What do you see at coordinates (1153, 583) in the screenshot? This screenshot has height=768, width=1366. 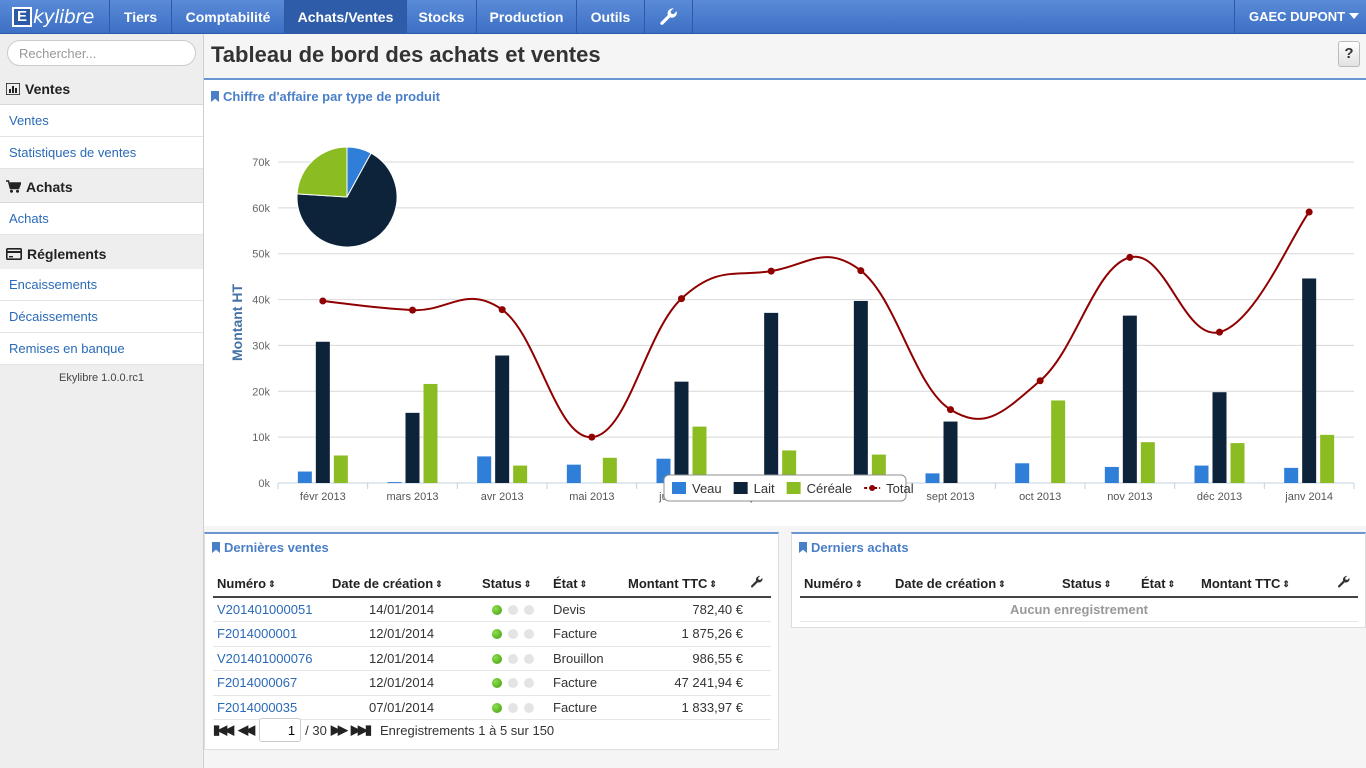 I see `col-label: État` at bounding box center [1153, 583].